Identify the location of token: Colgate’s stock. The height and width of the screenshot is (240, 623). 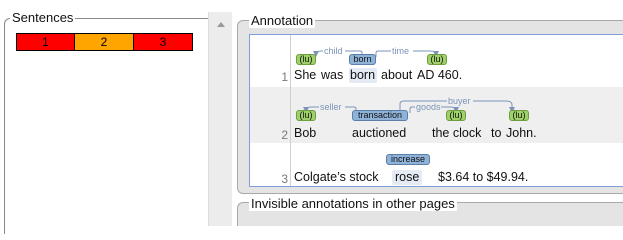
(336, 177).